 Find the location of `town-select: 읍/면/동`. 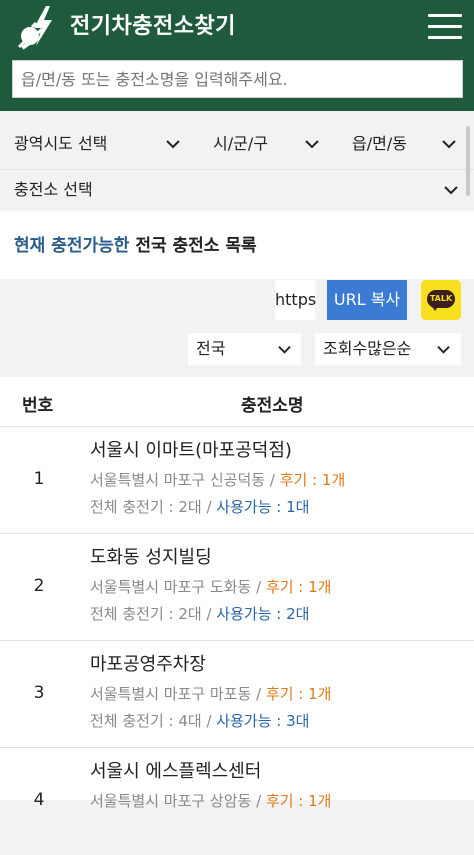

town-select: 읍/면/동 is located at coordinates (406, 144).